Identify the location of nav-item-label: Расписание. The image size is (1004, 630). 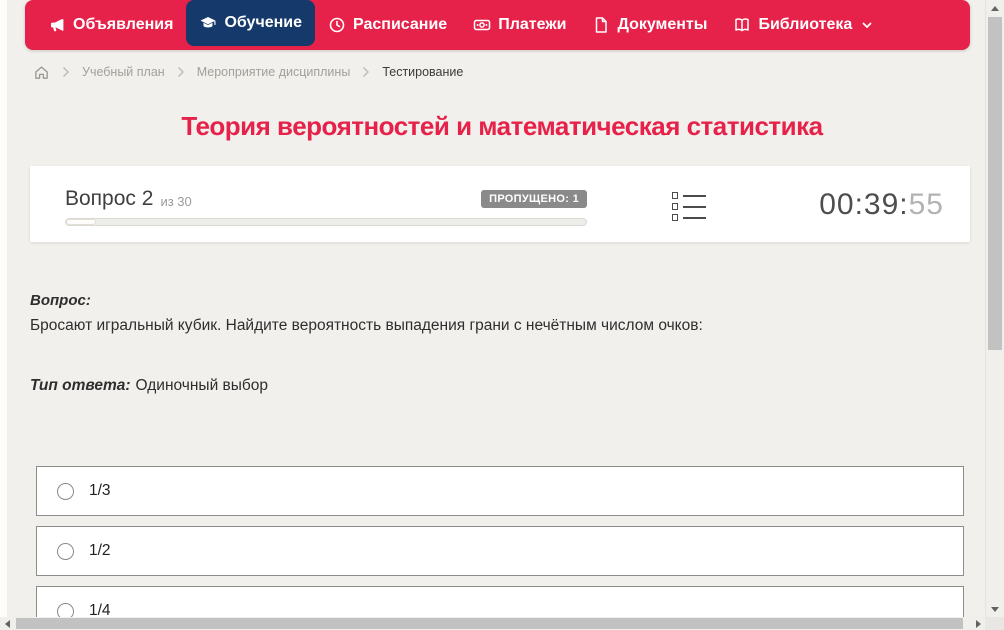
(400, 24).